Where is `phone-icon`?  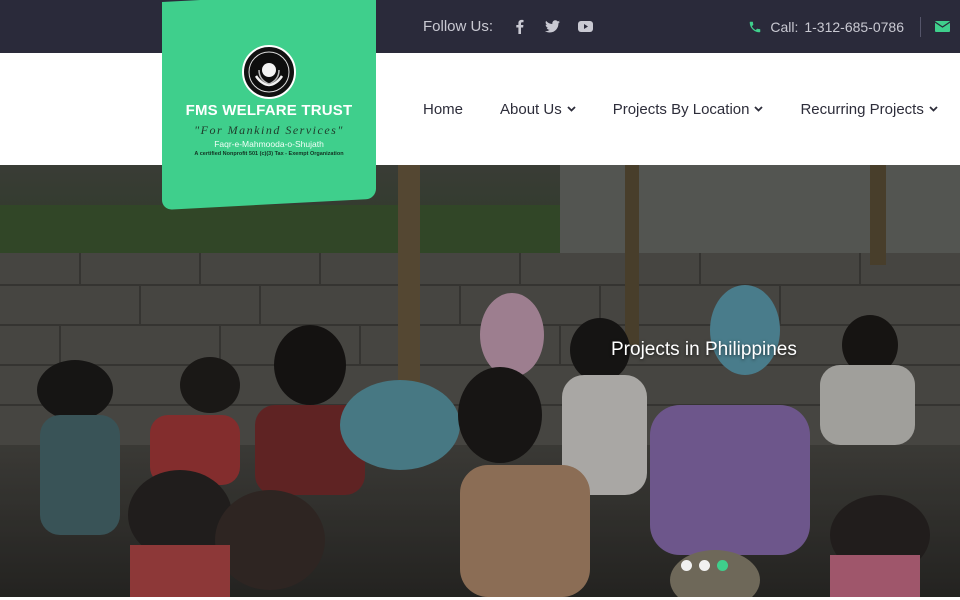
phone-icon is located at coordinates (755, 27).